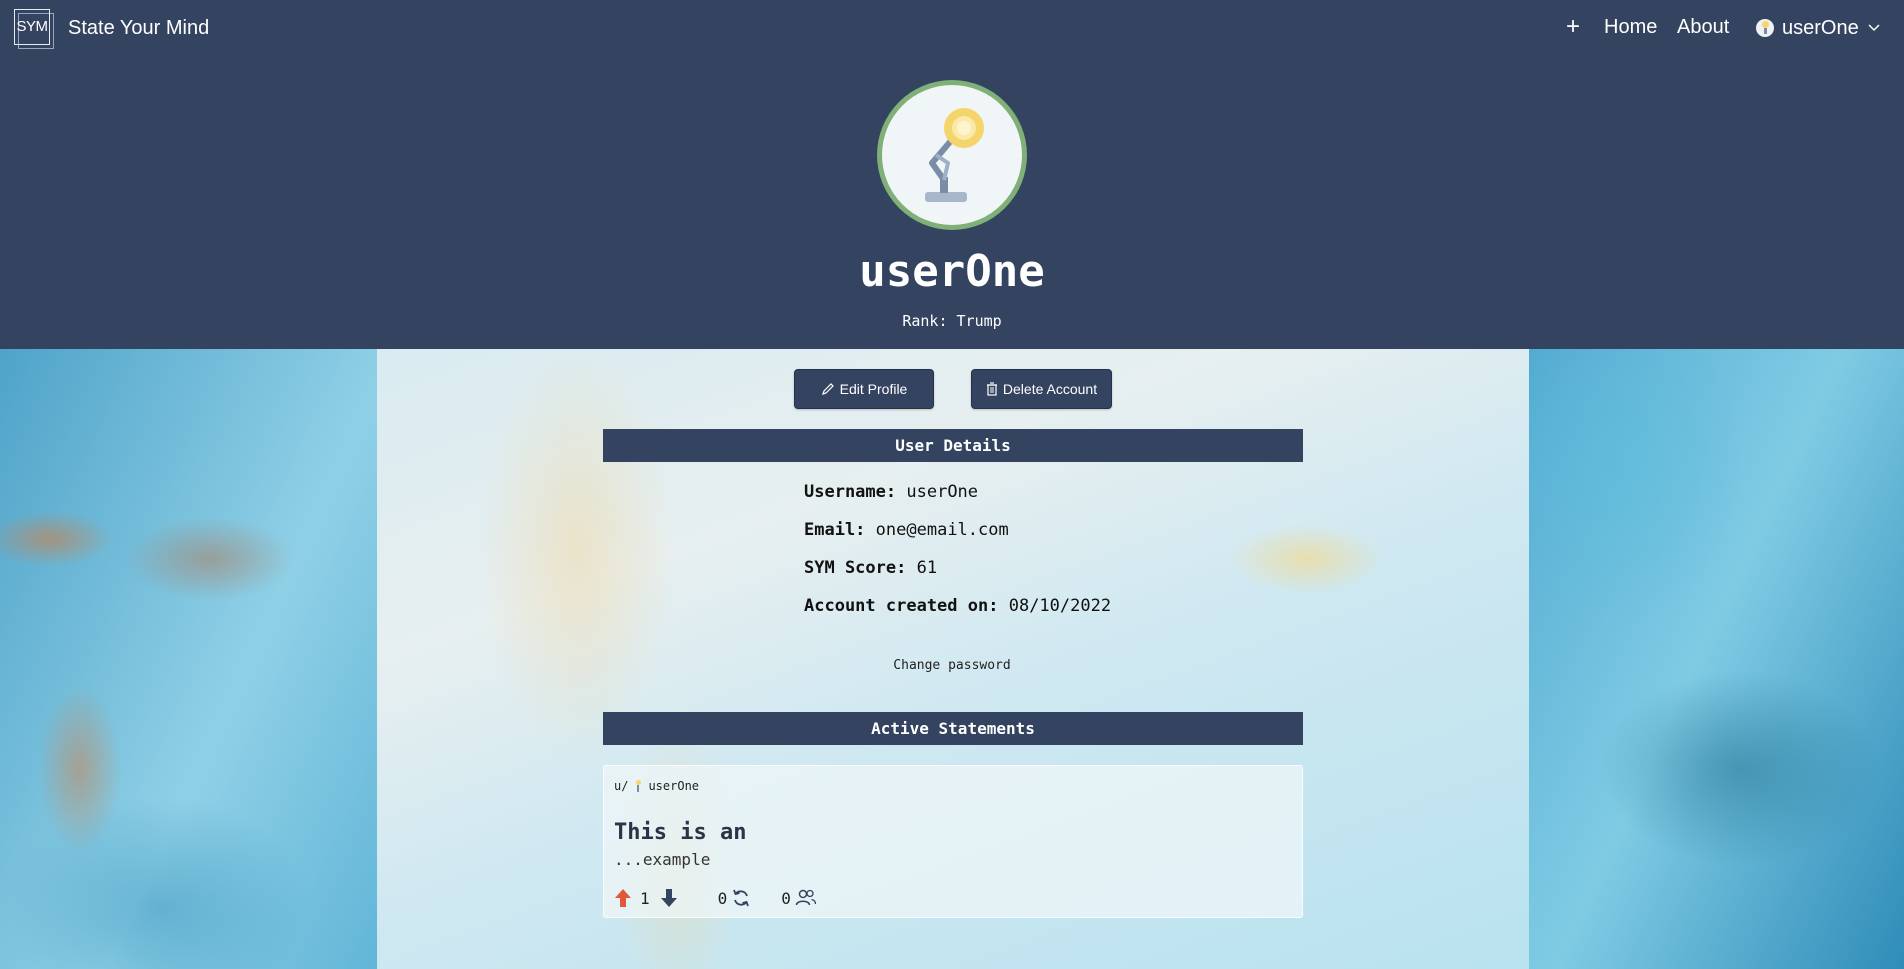 The height and width of the screenshot is (969, 1904). Describe the element at coordinates (991, 389) in the screenshot. I see `trash-icon` at that location.